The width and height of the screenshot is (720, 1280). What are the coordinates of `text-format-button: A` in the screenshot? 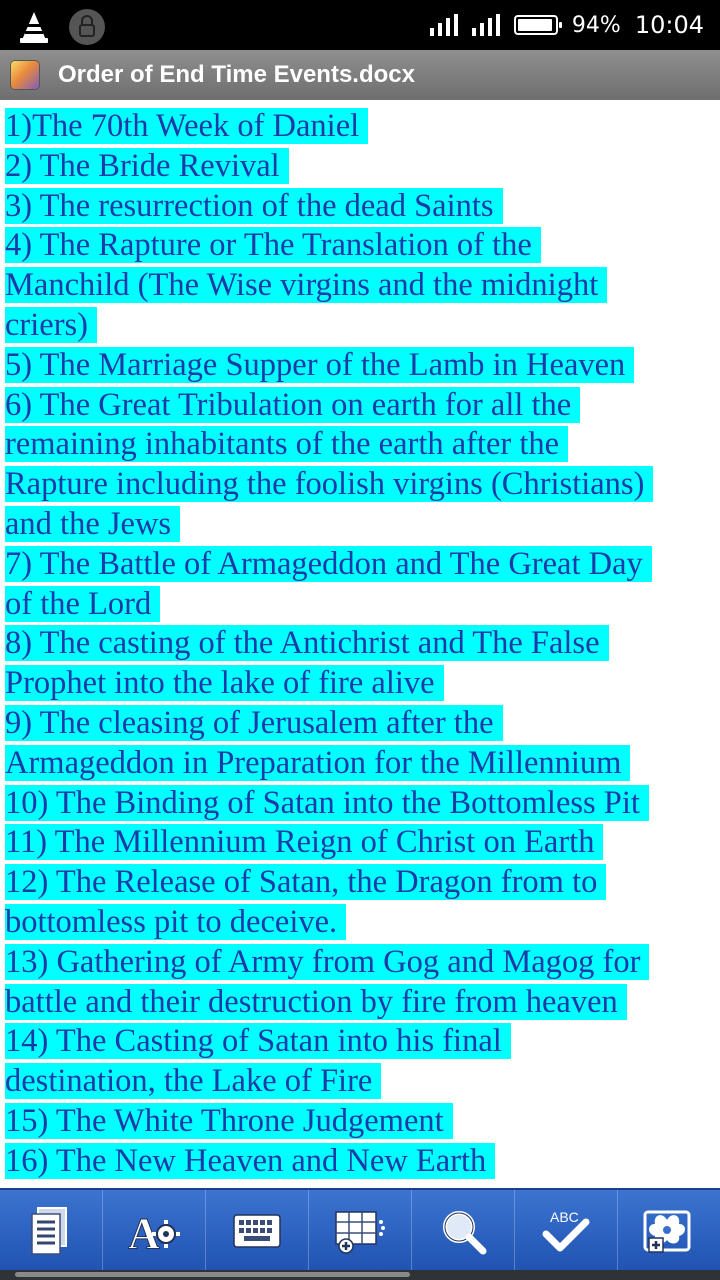 It's located at (154, 1231).